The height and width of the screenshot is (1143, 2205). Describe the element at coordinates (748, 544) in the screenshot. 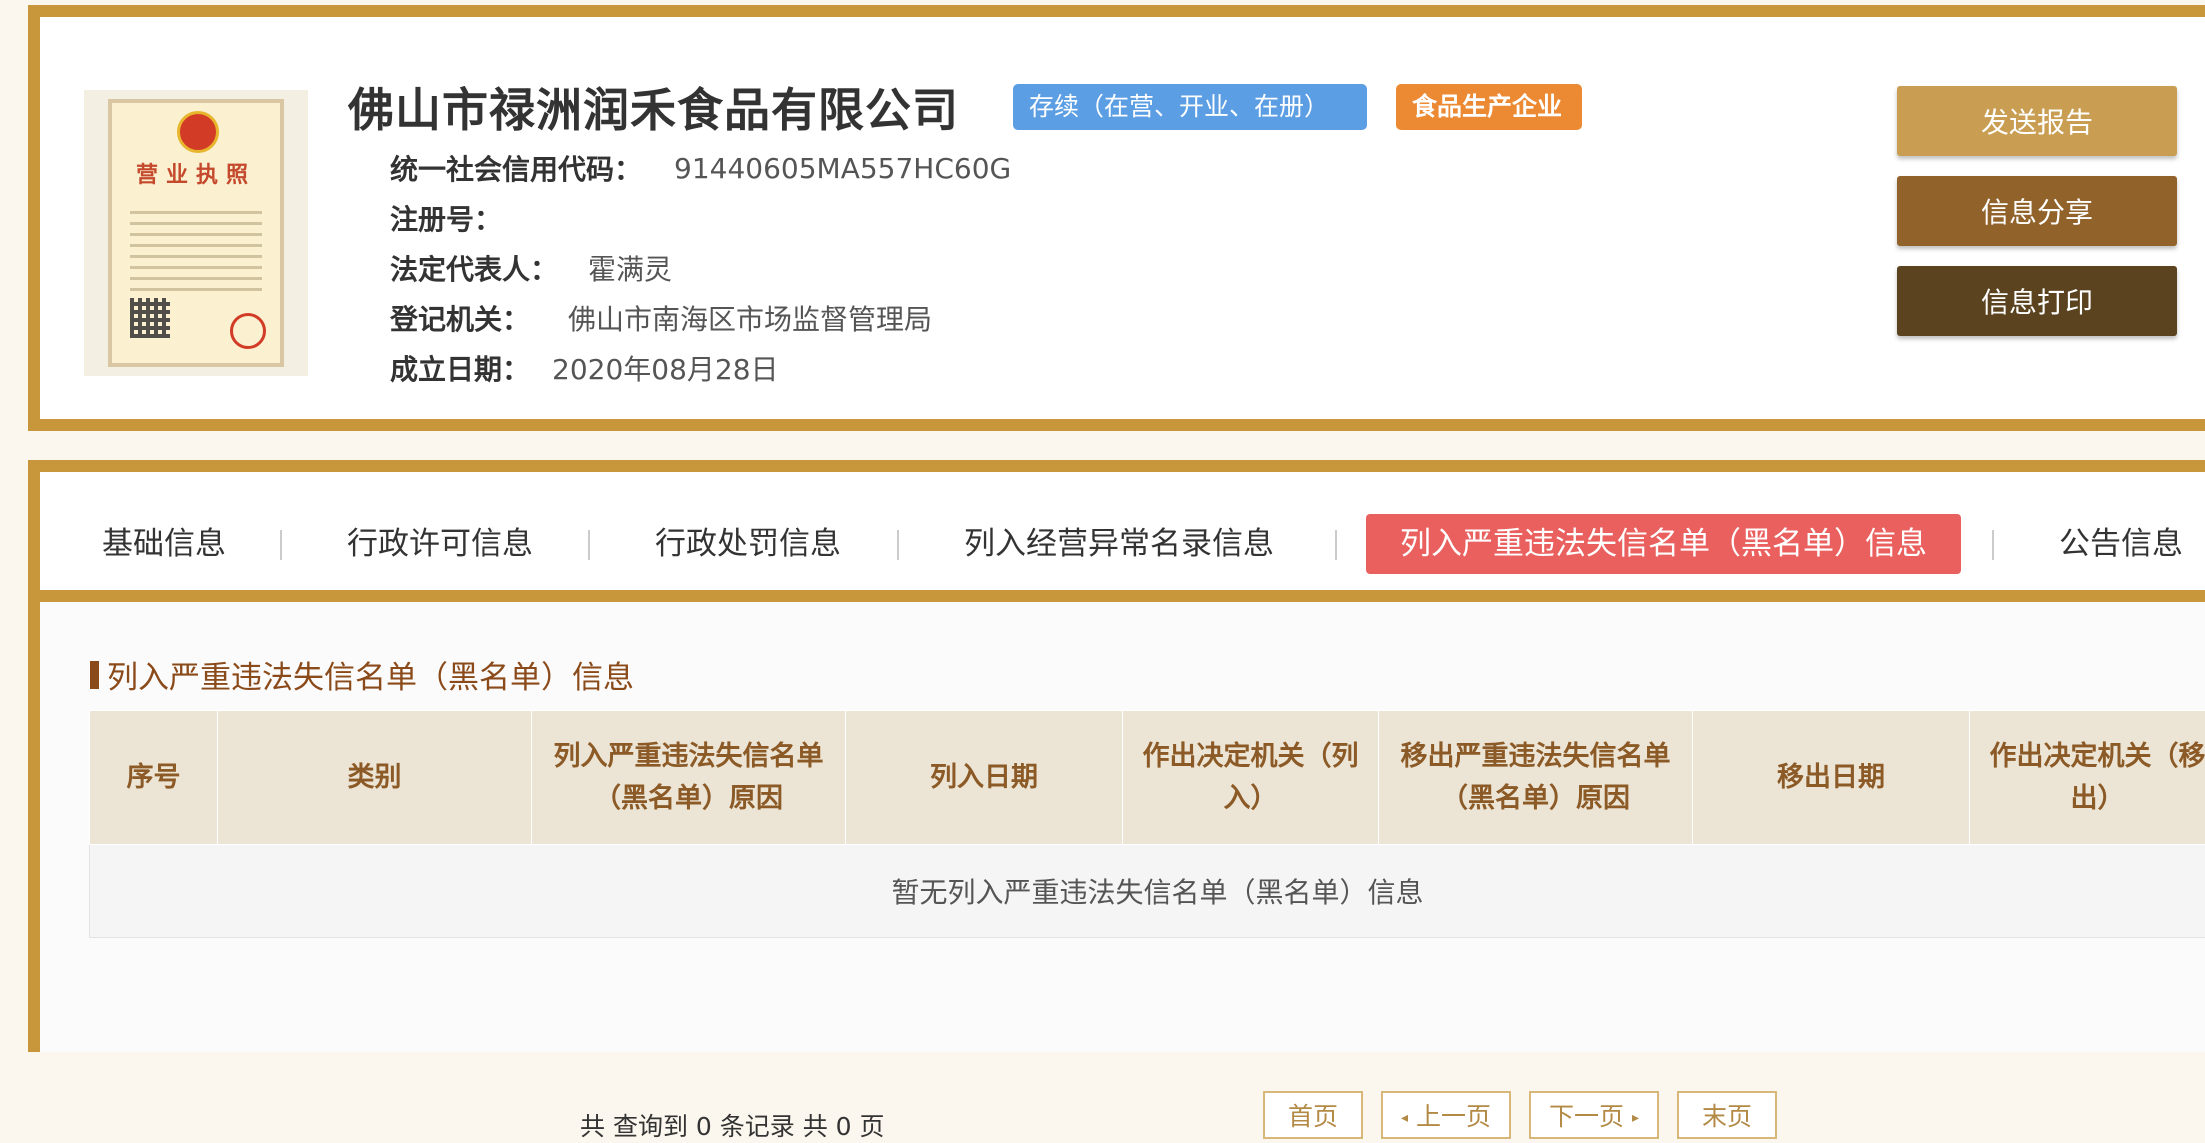

I see `tab-admin-penalty: 行政处罚信息` at that location.